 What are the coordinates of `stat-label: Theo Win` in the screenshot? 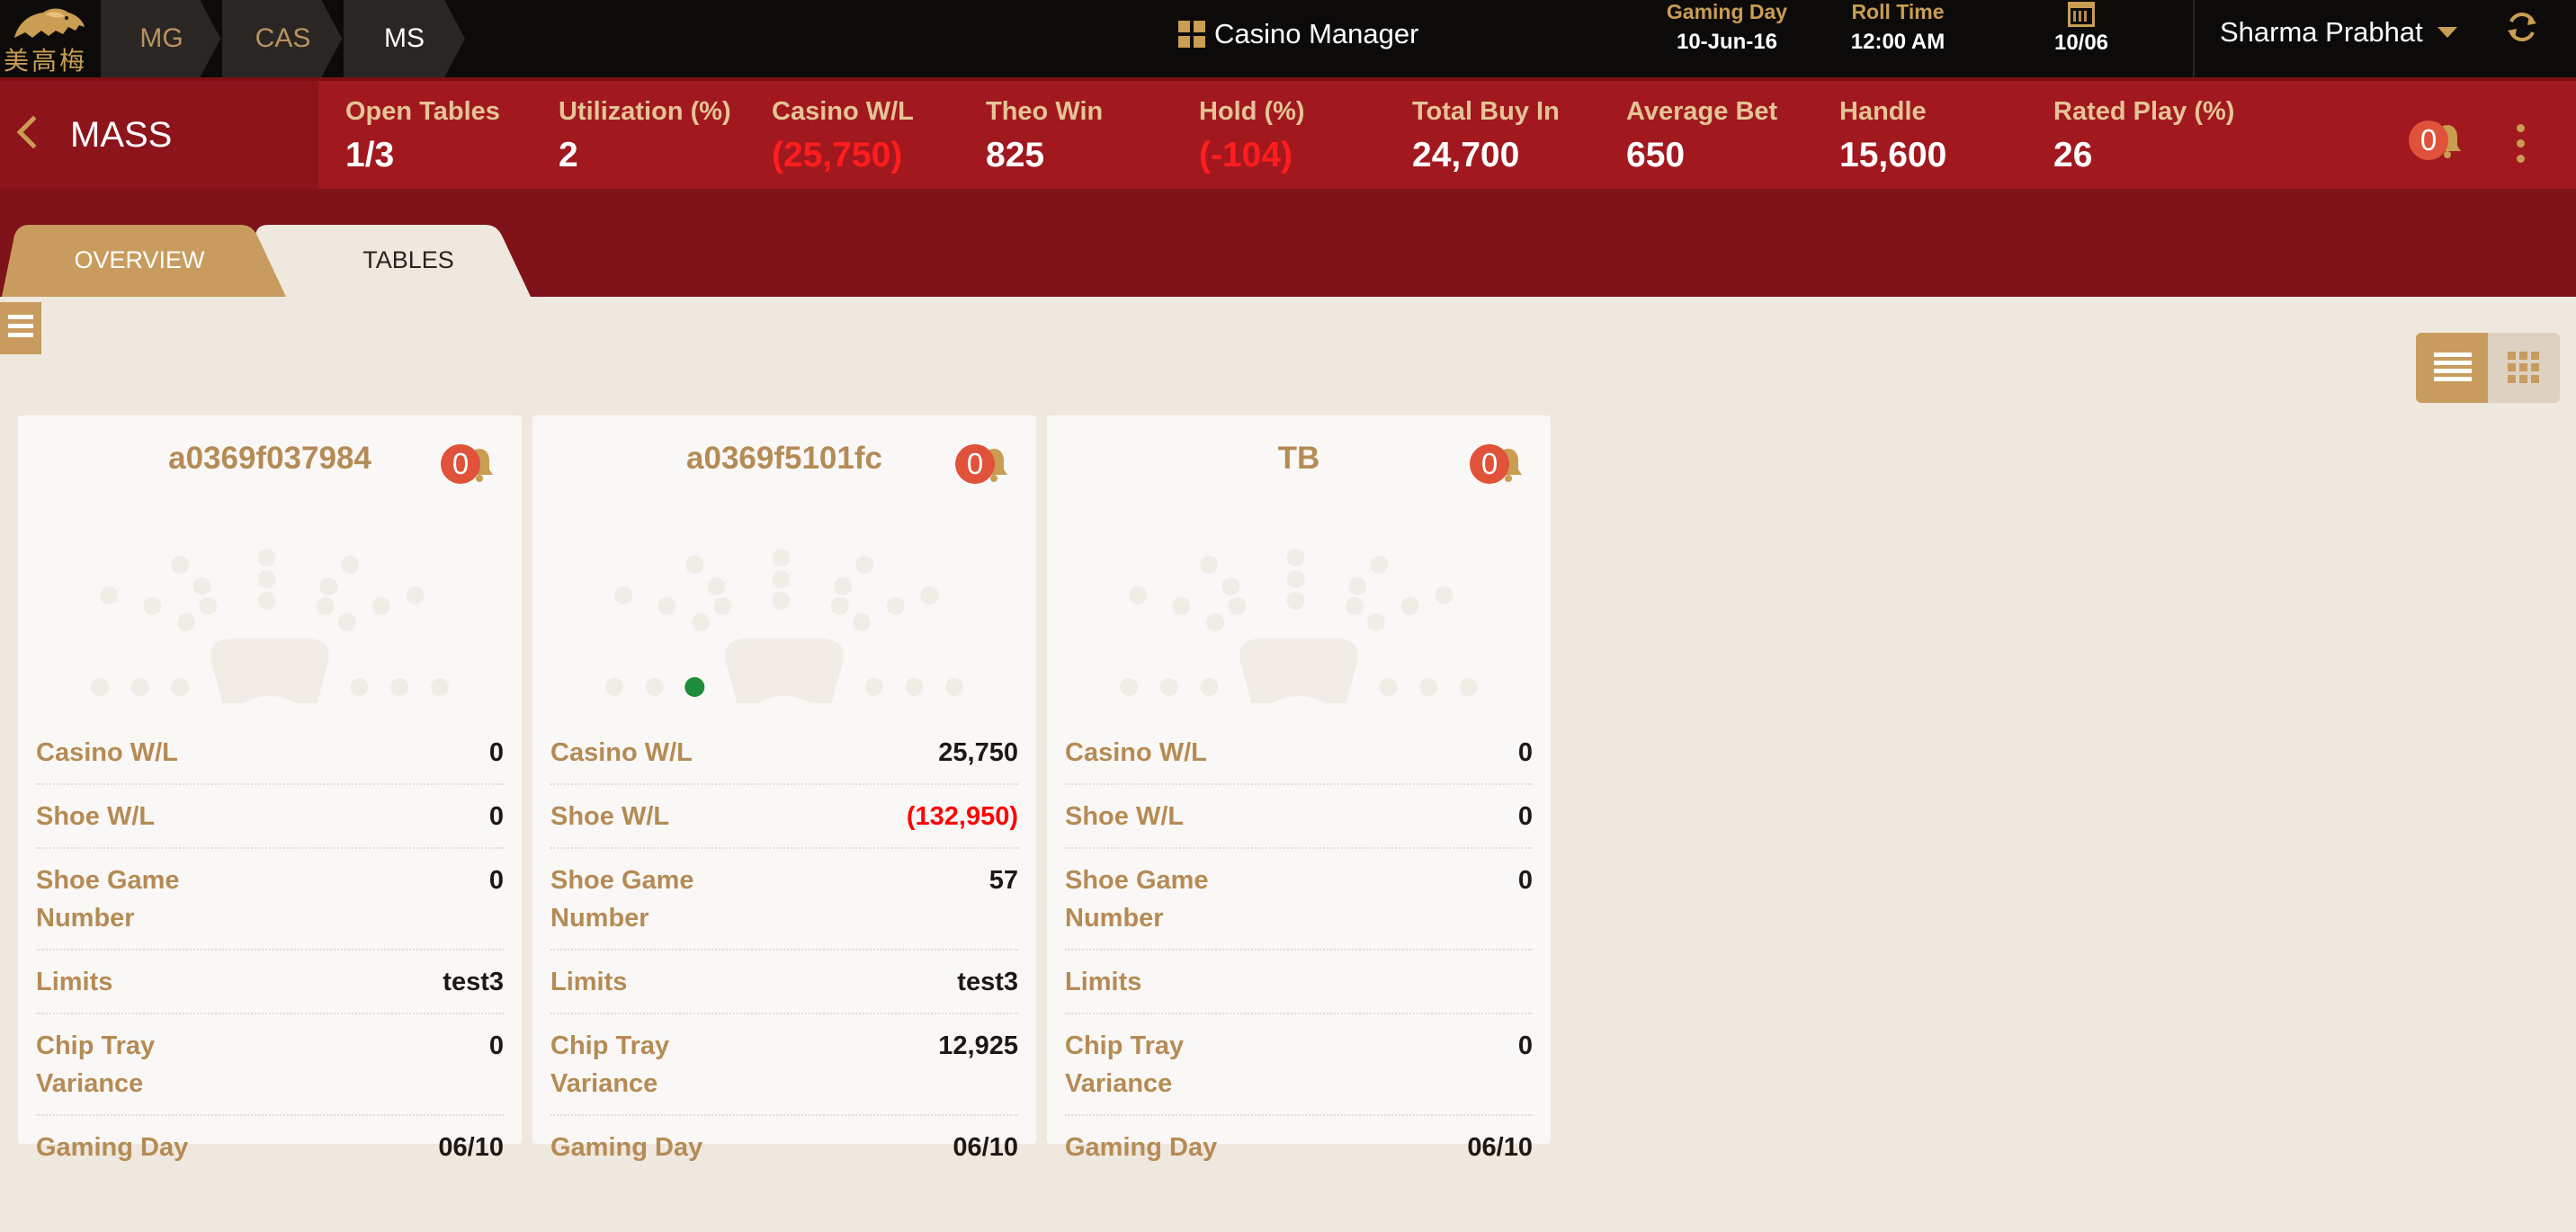 It's located at (1045, 111).